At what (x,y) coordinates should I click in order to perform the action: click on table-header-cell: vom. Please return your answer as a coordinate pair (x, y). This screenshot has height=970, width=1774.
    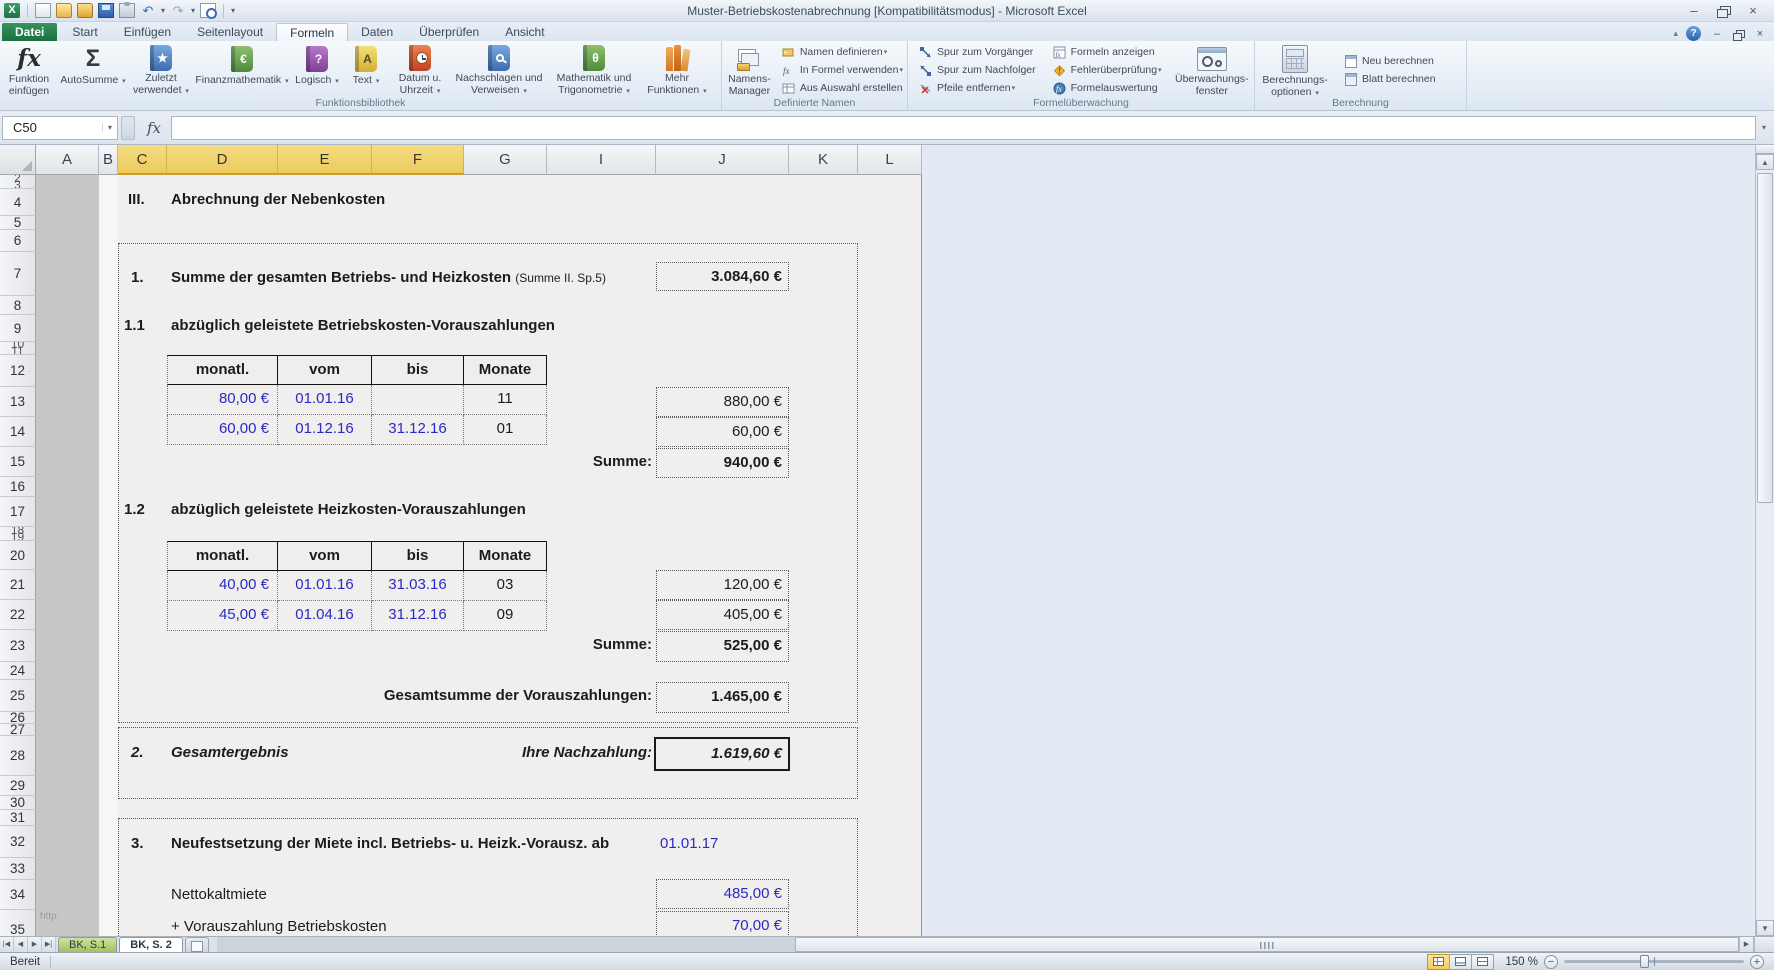
    Looking at the image, I should click on (325, 556).